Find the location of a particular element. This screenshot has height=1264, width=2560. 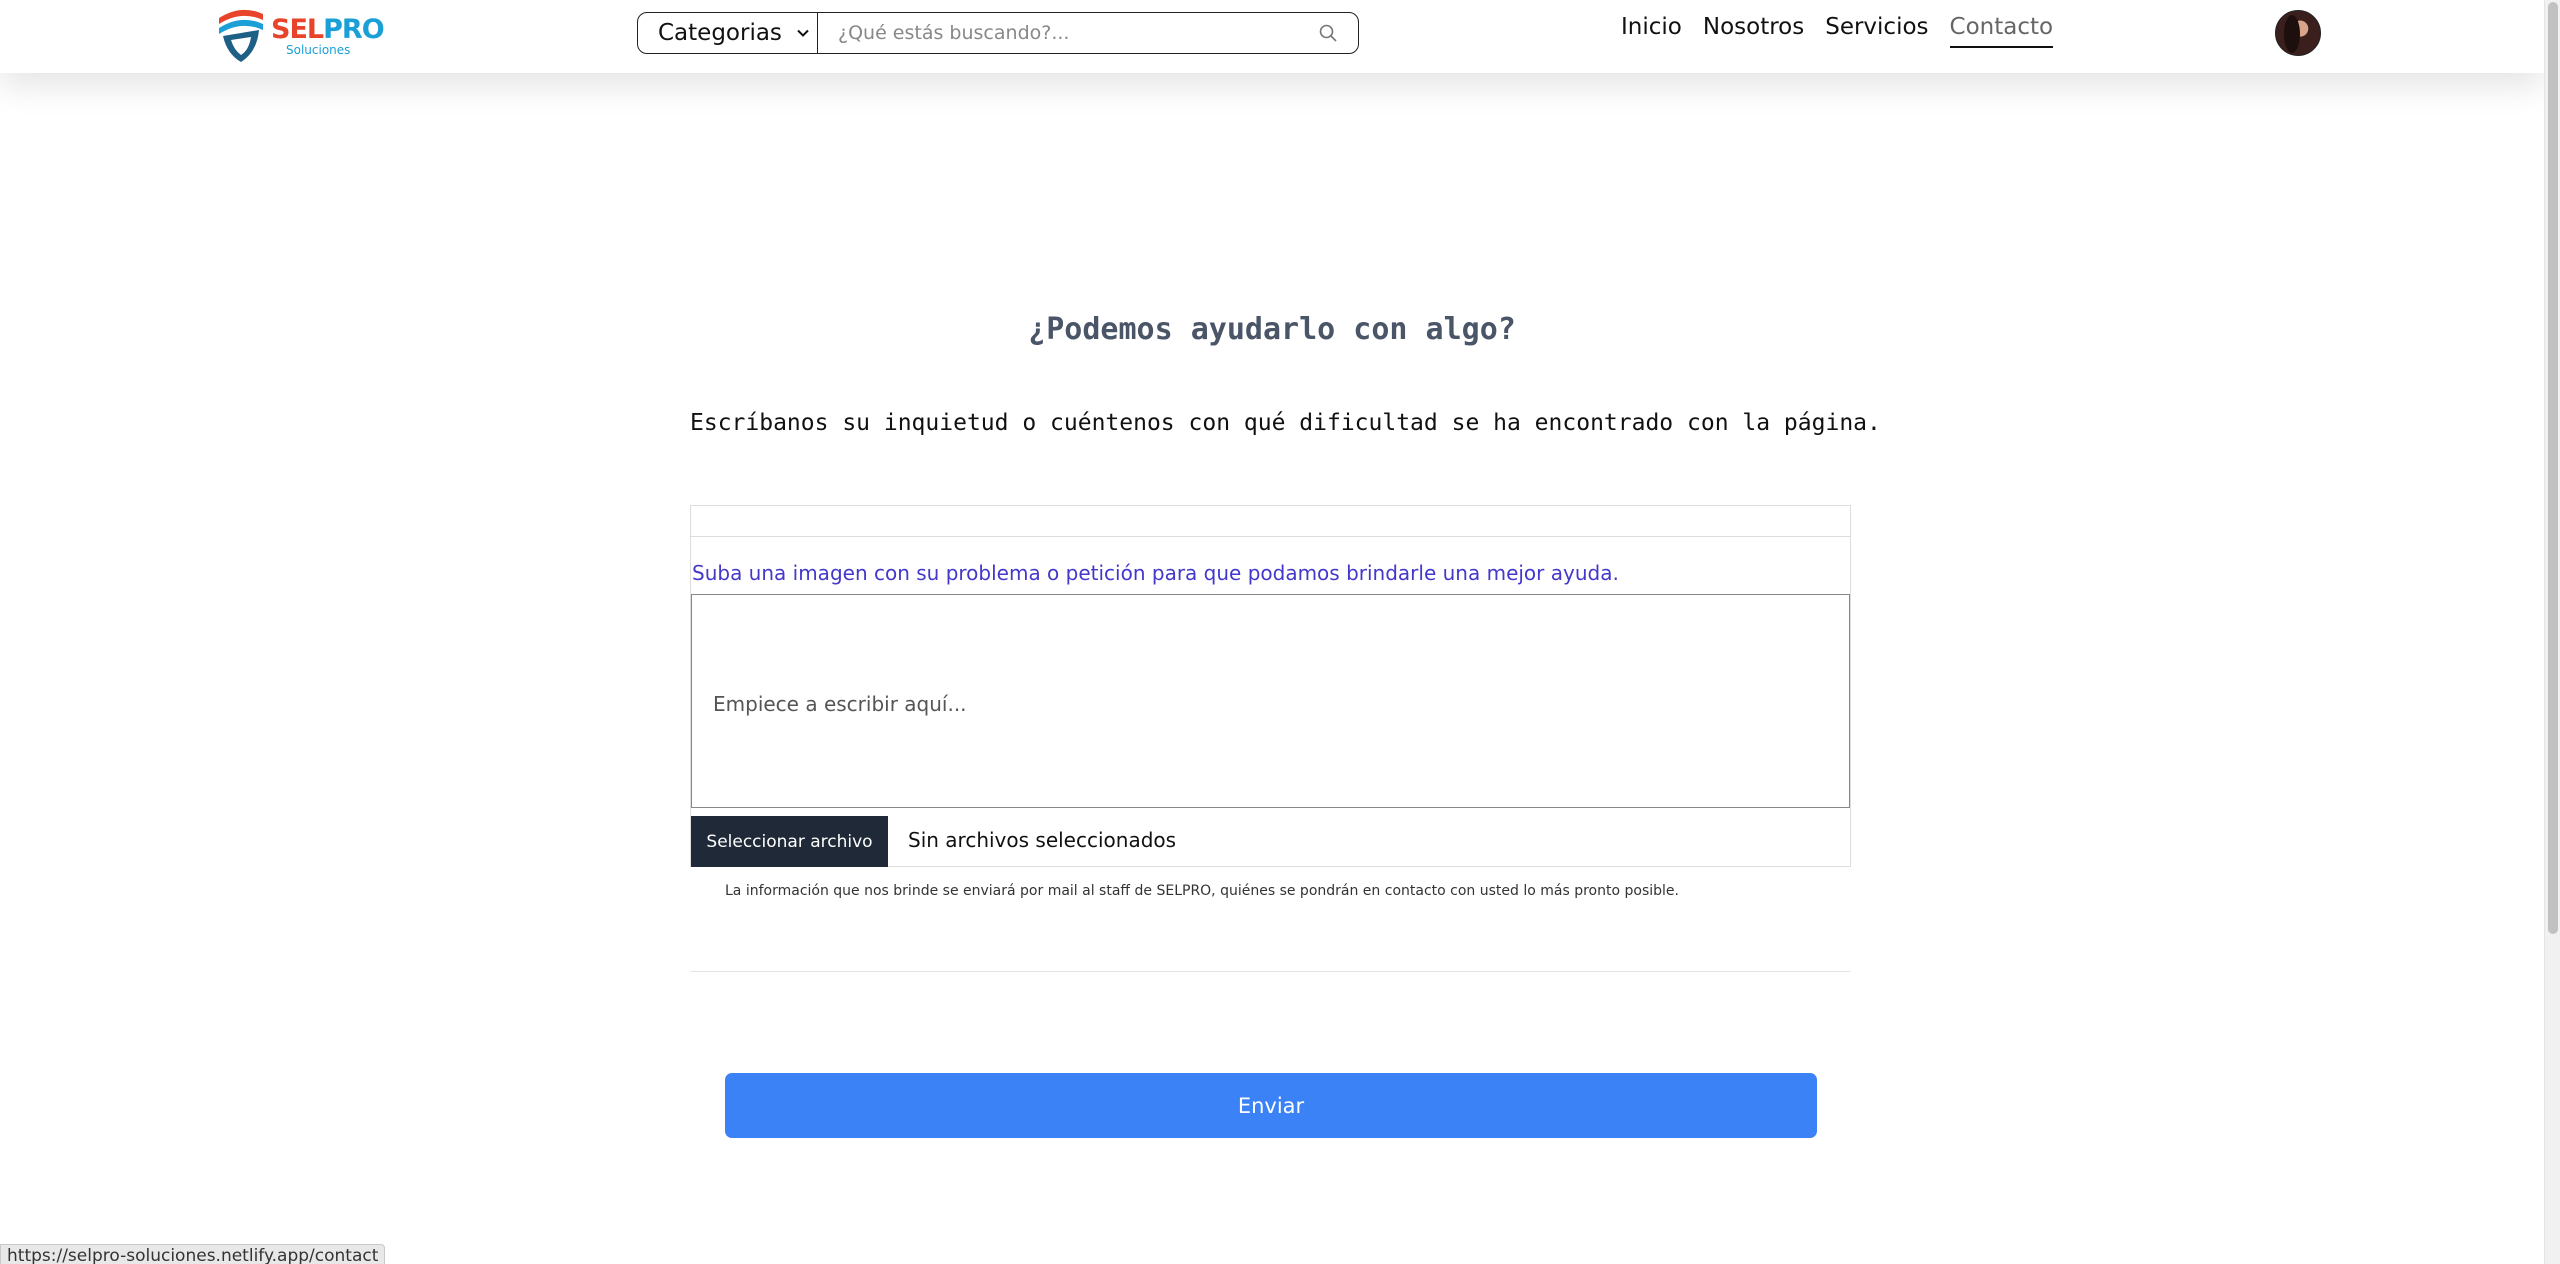

nav-servicios: Servicios is located at coordinates (1876, 31).